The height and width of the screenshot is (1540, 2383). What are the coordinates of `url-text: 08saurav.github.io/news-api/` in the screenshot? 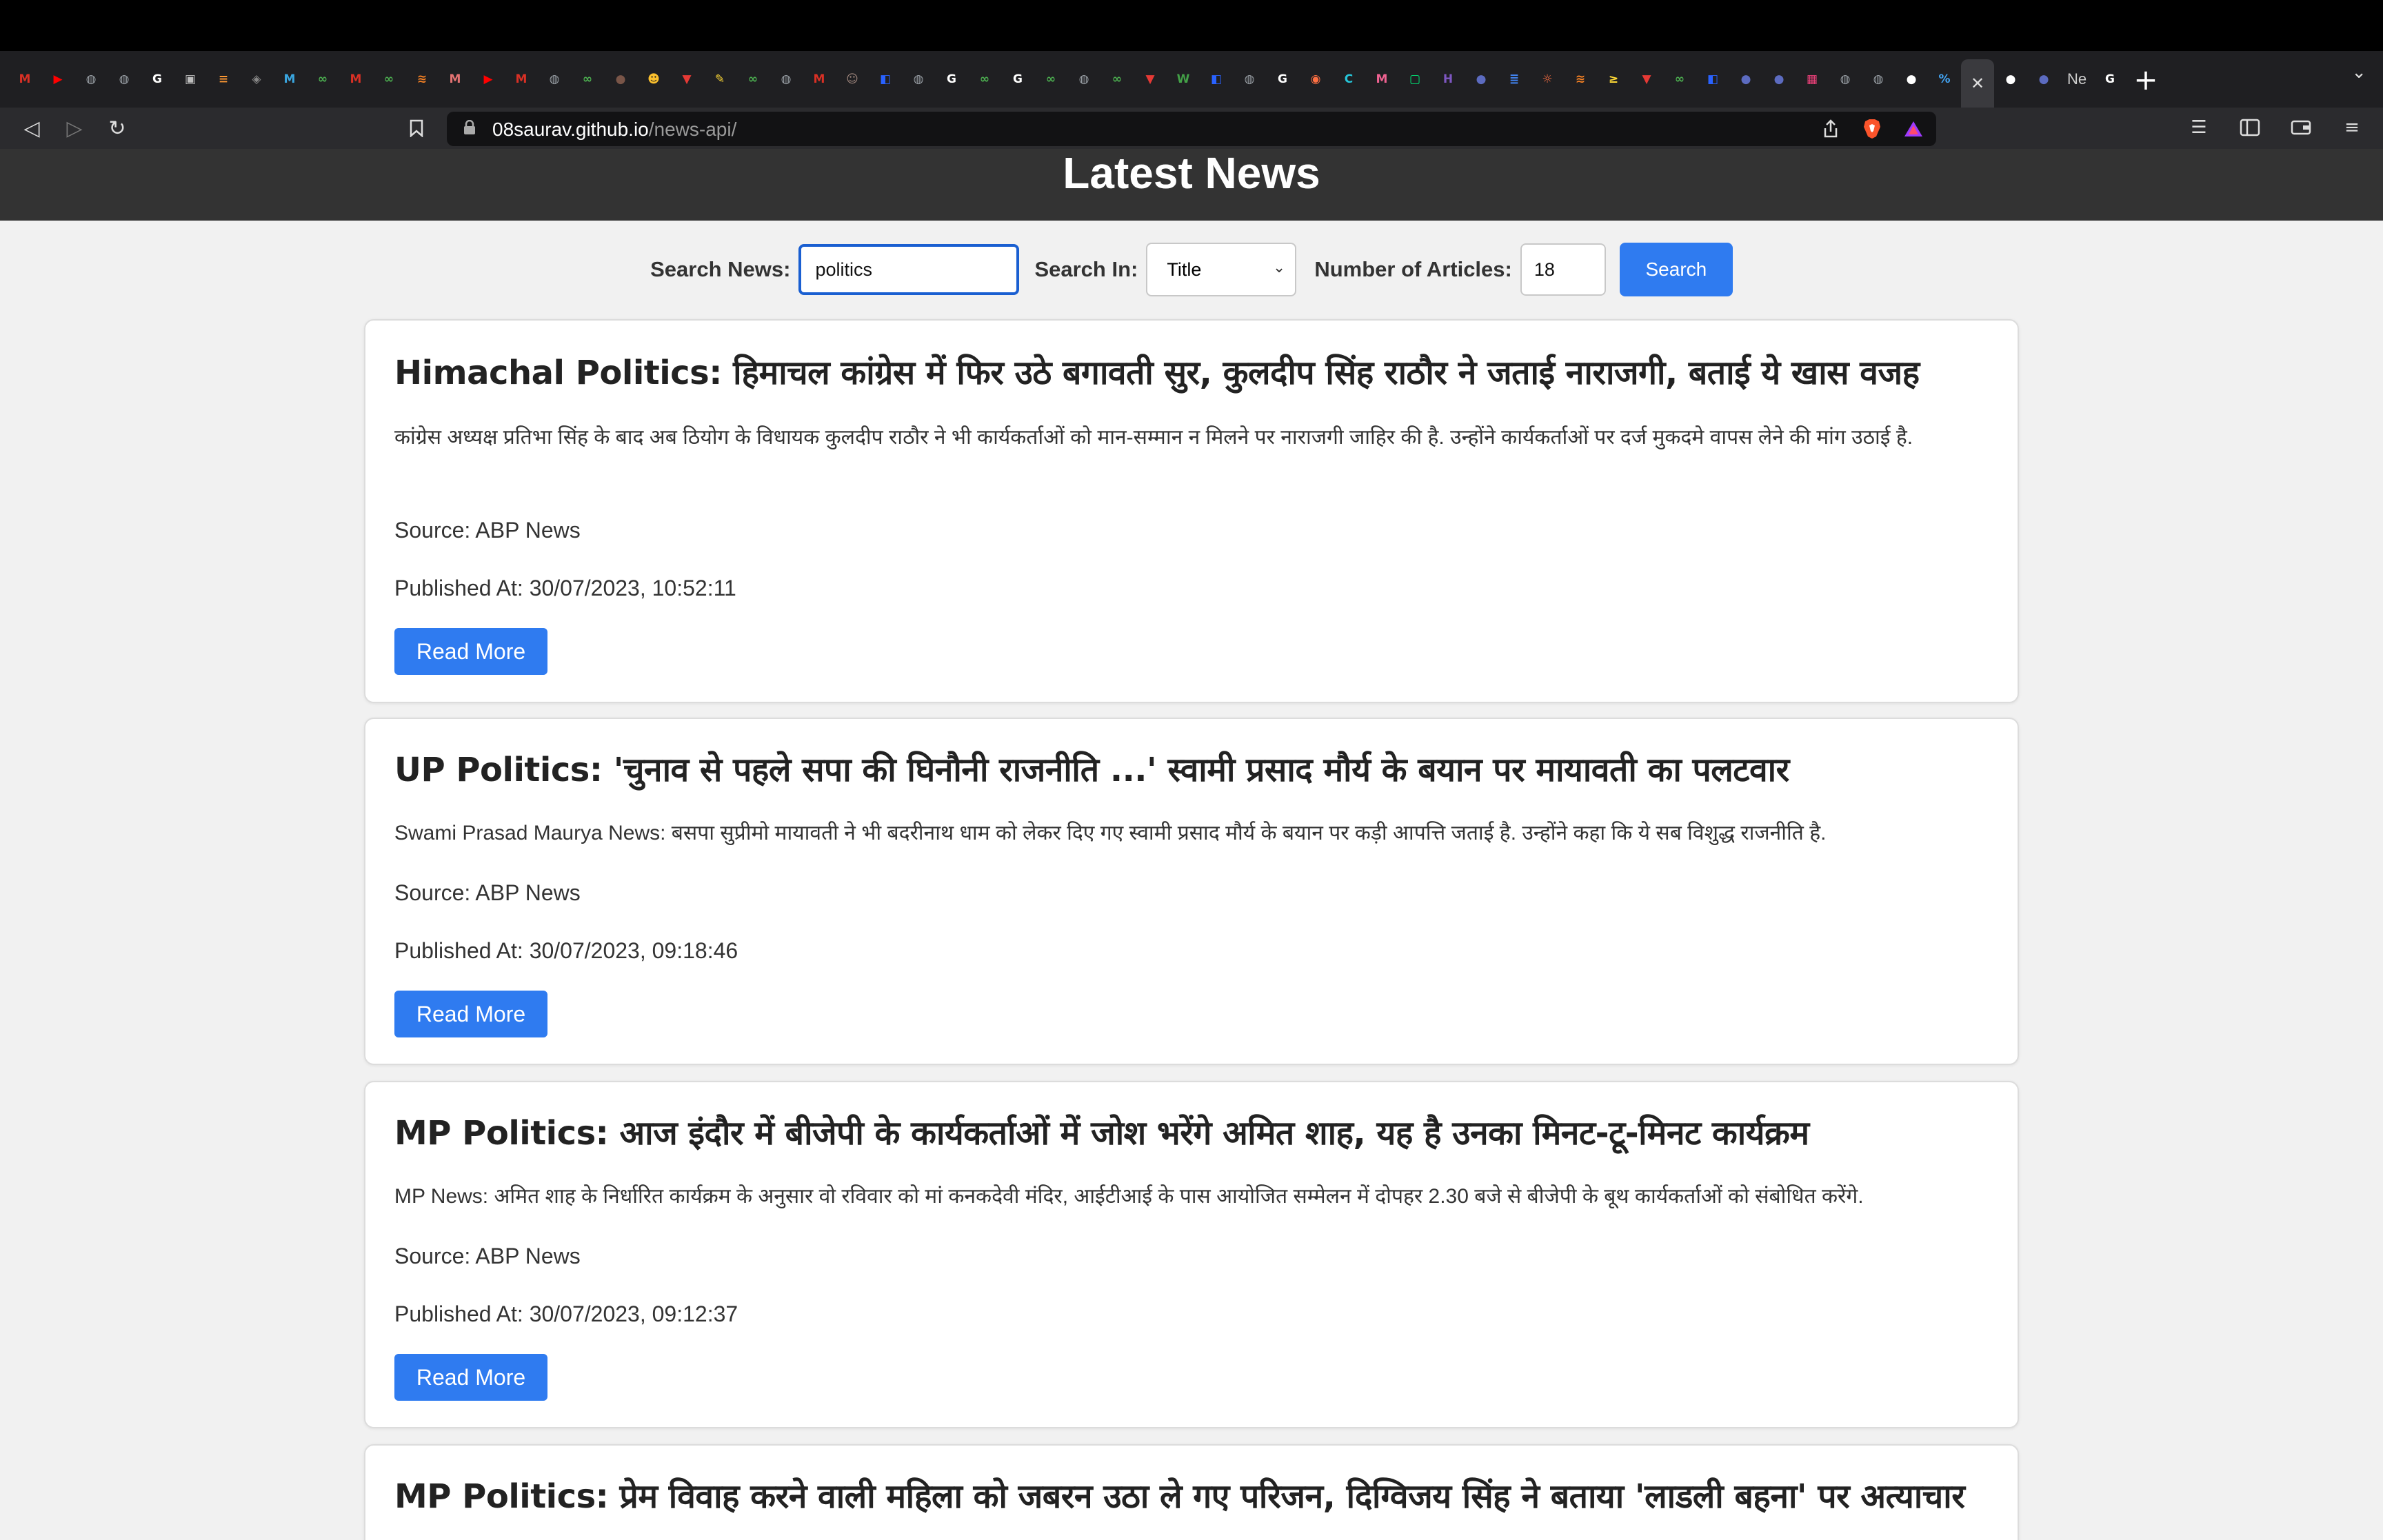 It's located at (614, 130).